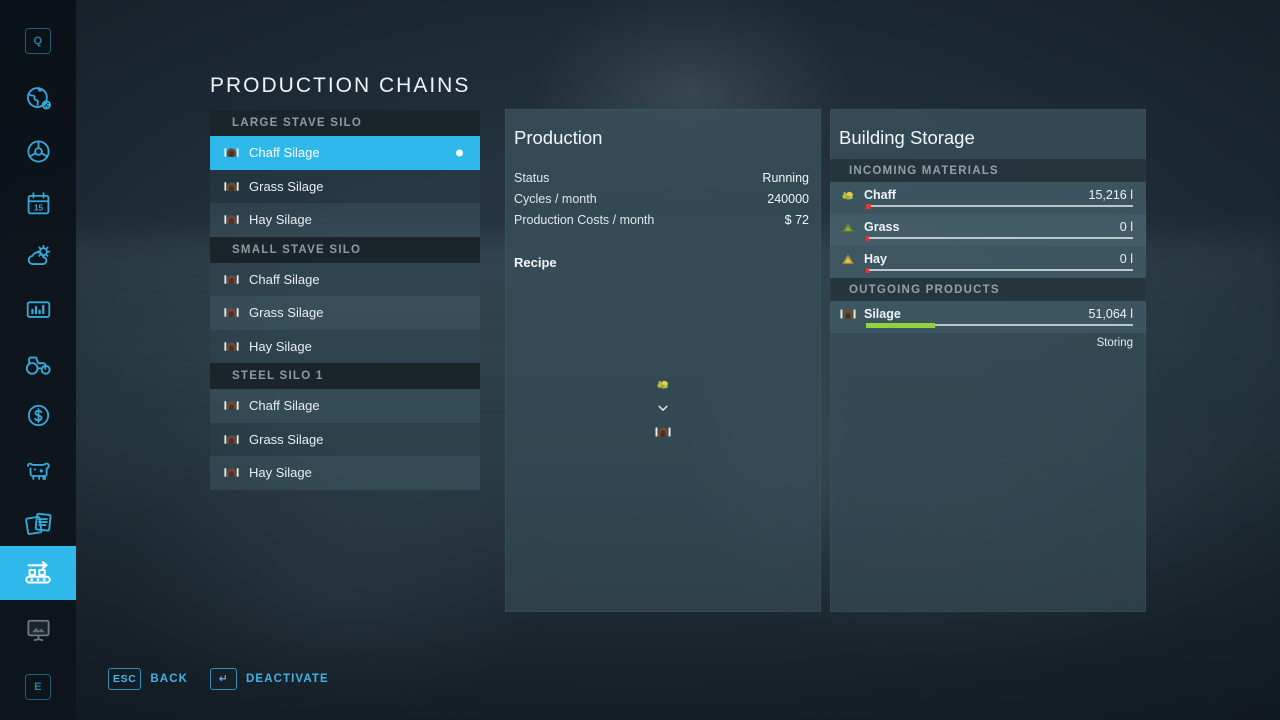 The height and width of the screenshot is (720, 1280). I want to click on chevron-down-icon, so click(663, 408).